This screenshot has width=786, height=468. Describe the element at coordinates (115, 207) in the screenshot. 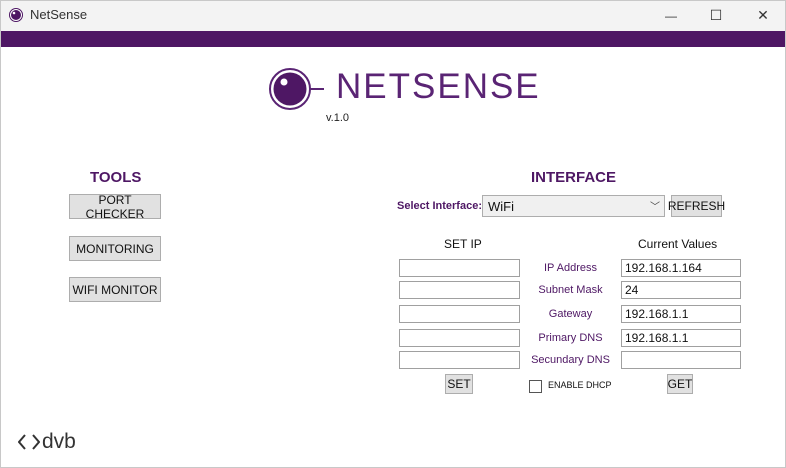

I see `port-checker-button: PORT CHECKER` at that location.